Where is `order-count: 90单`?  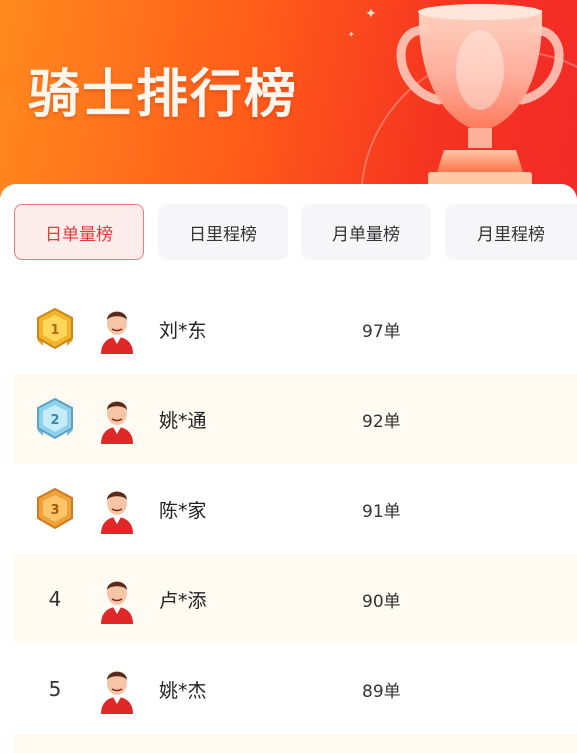
order-count: 90单 is located at coordinates (381, 602).